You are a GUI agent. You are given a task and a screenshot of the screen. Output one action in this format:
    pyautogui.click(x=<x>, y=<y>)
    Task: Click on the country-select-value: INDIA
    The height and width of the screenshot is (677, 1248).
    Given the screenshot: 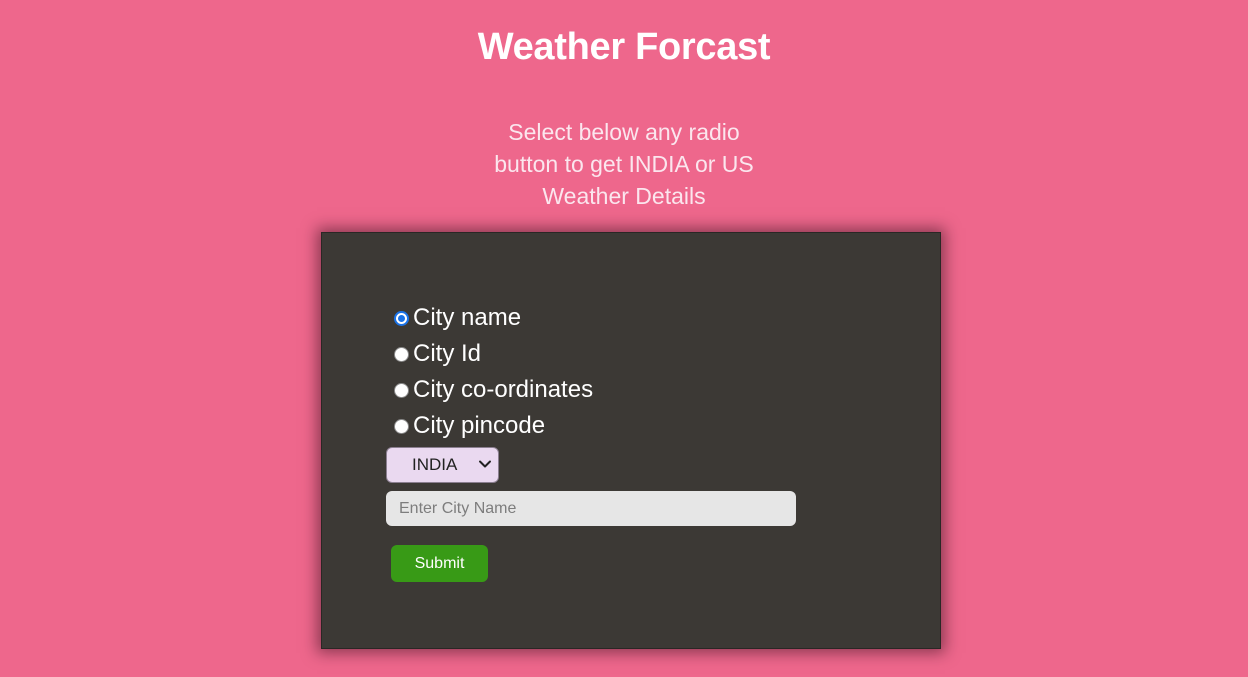 What is the action you would take?
    pyautogui.click(x=435, y=464)
    